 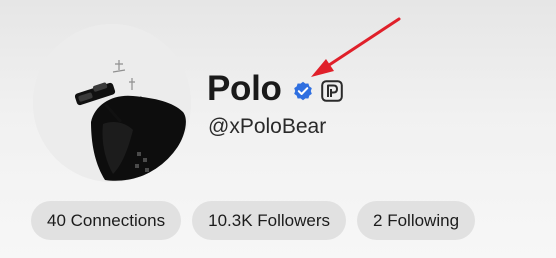 What do you see at coordinates (244, 88) in the screenshot?
I see `display-name: Polo` at bounding box center [244, 88].